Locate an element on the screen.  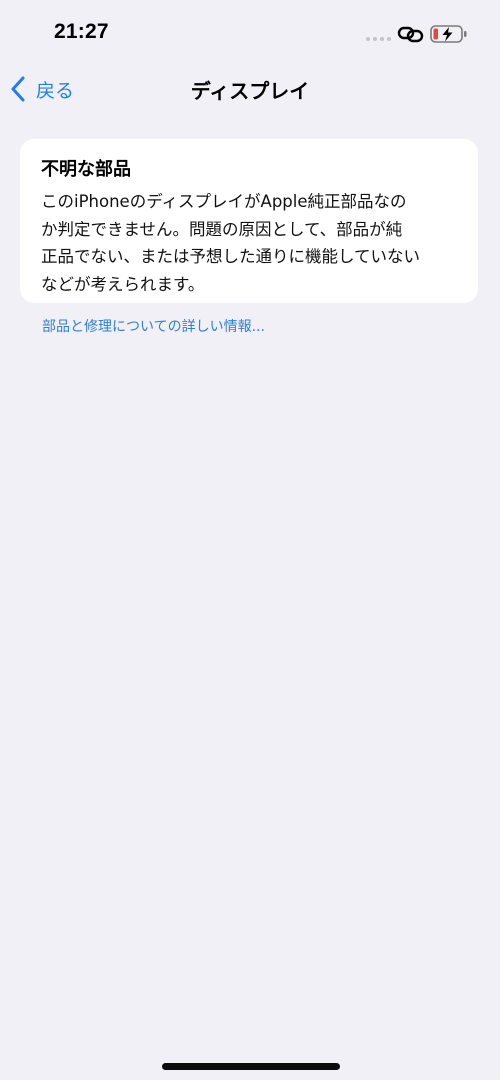
navigation-bar: 戻る ディスプレイ is located at coordinates (250, 89).